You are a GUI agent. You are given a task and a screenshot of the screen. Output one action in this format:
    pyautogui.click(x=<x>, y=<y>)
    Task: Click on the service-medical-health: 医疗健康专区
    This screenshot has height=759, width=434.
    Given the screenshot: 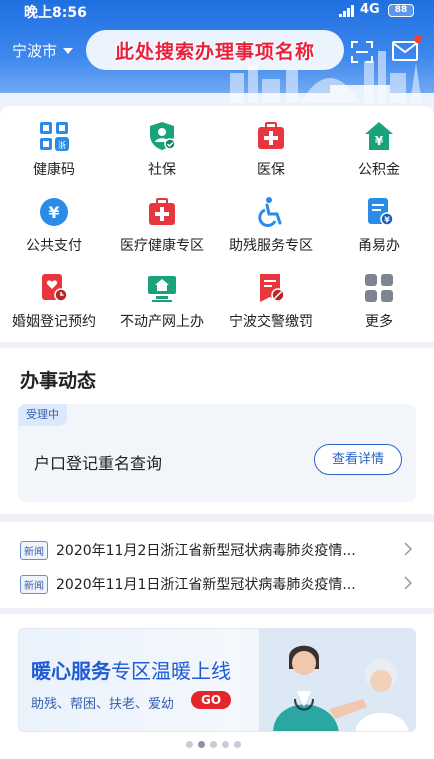 What is the action you would take?
    pyautogui.click(x=162, y=221)
    